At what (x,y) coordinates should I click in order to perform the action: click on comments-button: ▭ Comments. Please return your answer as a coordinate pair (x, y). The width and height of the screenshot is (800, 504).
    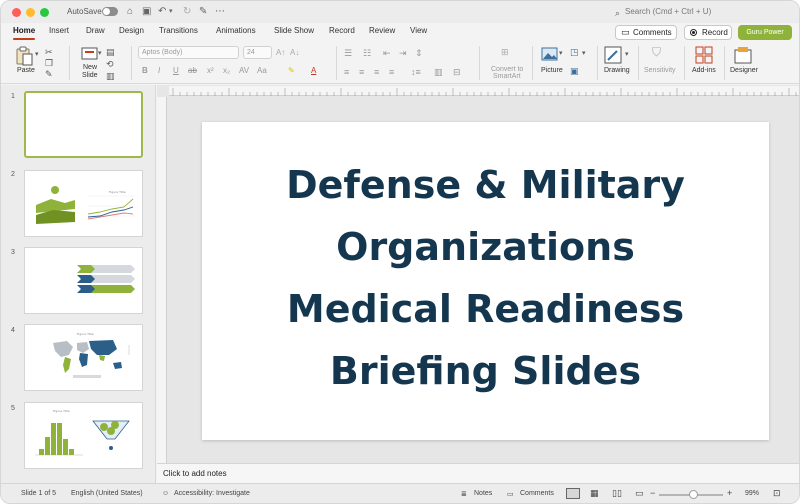
    Looking at the image, I should click on (646, 32).